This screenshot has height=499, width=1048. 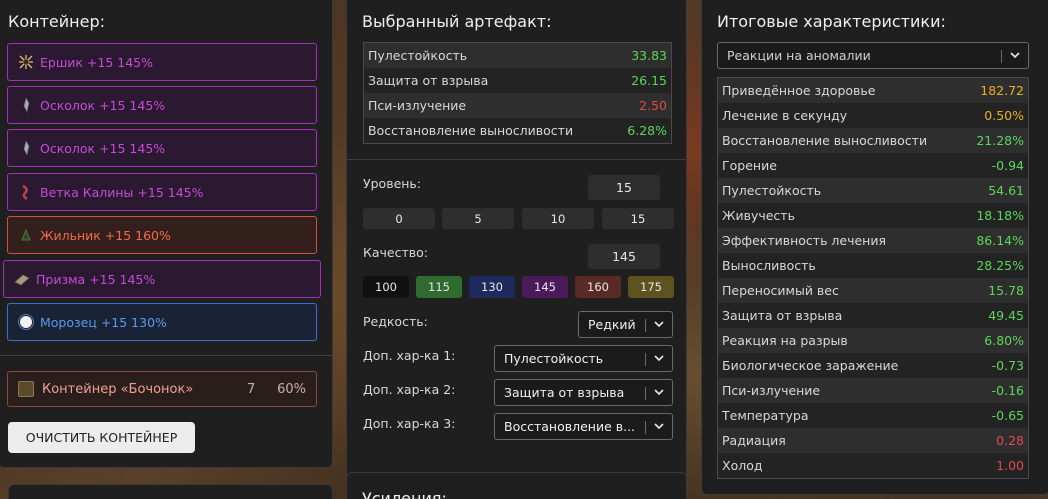 I want to click on clear-container-button: ОЧИСТИТЬ КОНТЕЙНЕР, so click(x=101, y=437).